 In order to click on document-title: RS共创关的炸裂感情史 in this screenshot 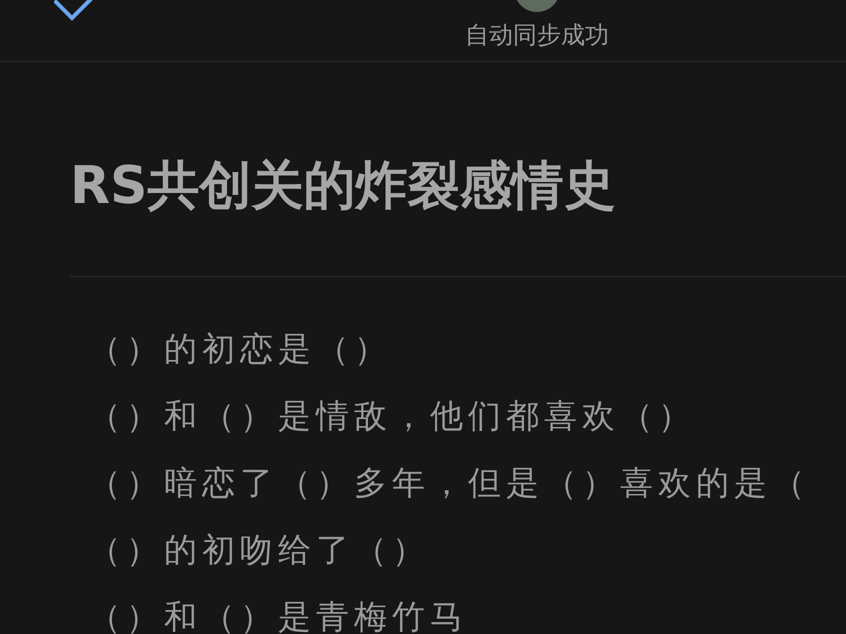, I will do `click(343, 186)`.